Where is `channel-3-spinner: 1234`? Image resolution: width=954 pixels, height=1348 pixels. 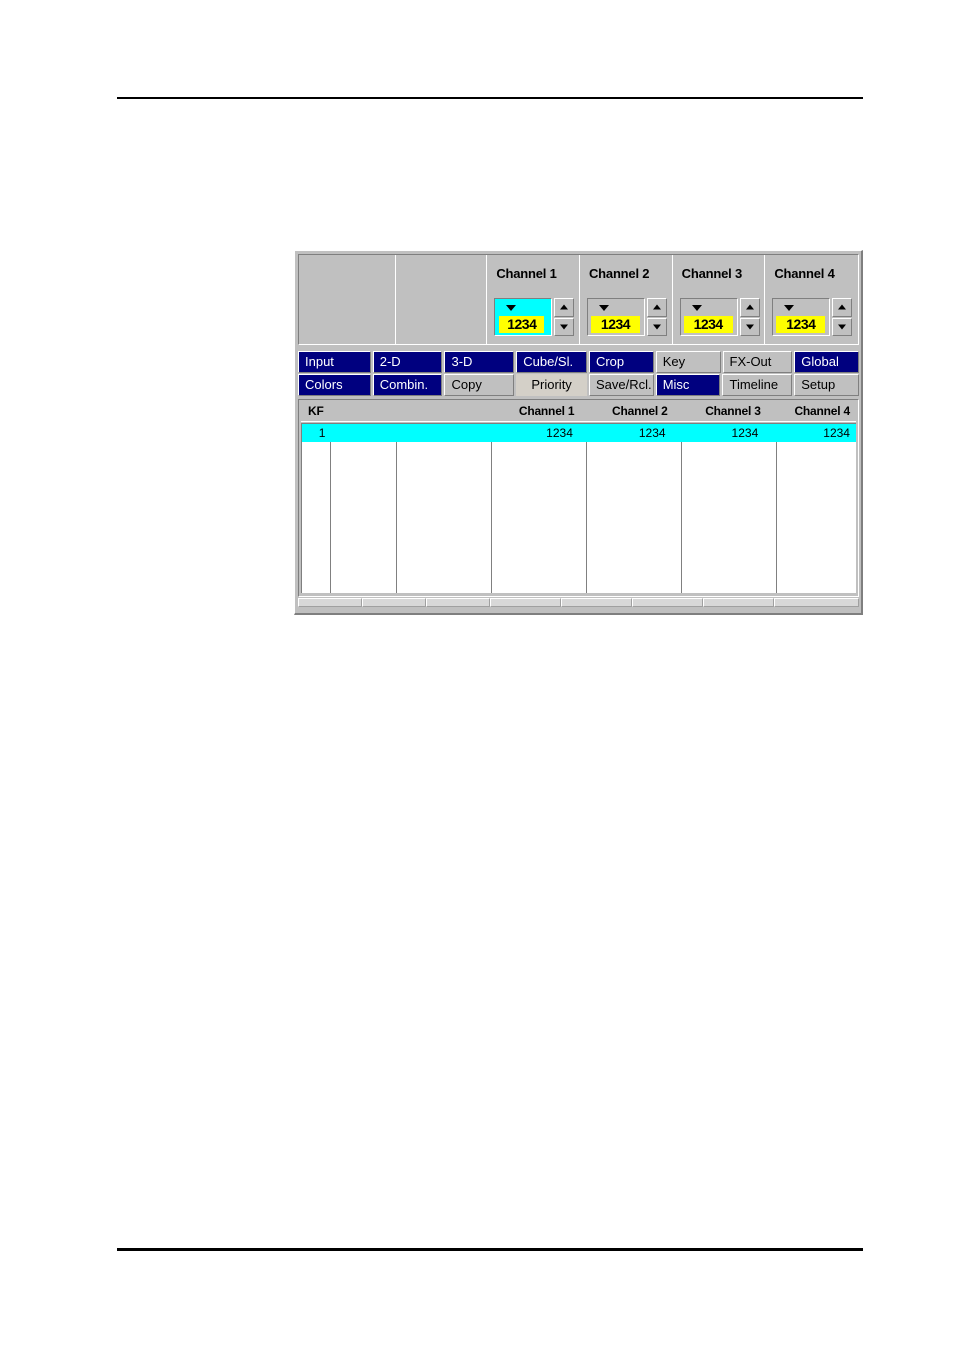
channel-3-spinner: 1234 is located at coordinates (719, 317).